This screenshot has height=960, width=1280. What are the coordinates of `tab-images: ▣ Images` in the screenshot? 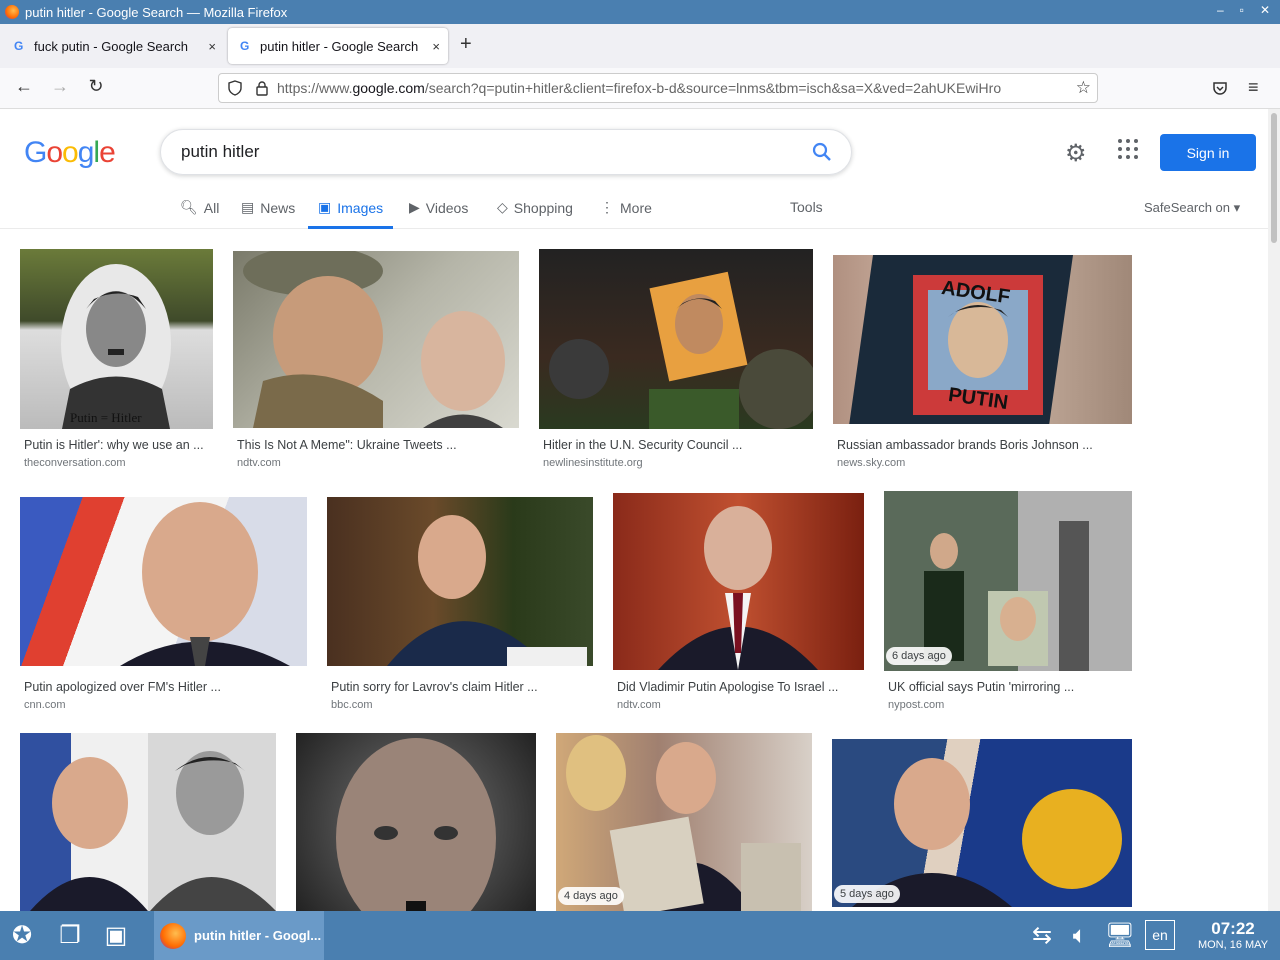 It's located at (350, 214).